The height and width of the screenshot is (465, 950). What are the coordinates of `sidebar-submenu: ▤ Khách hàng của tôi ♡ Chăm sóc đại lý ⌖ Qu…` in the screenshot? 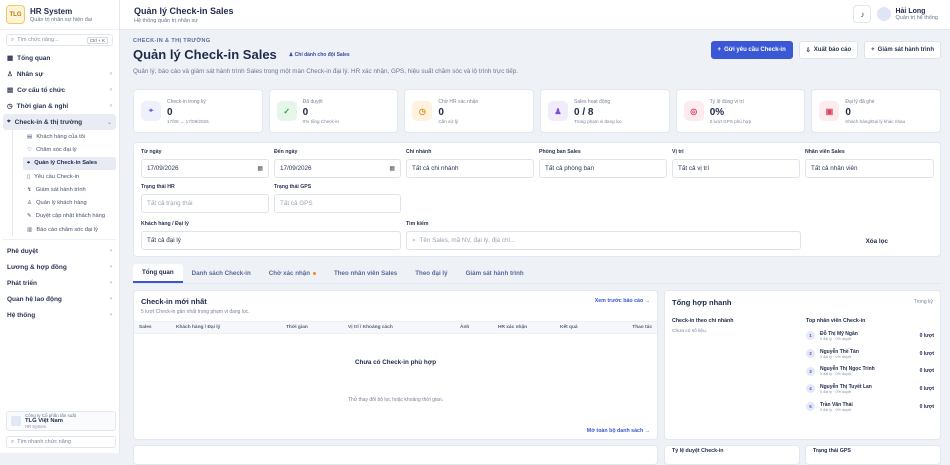 It's located at (64, 183).